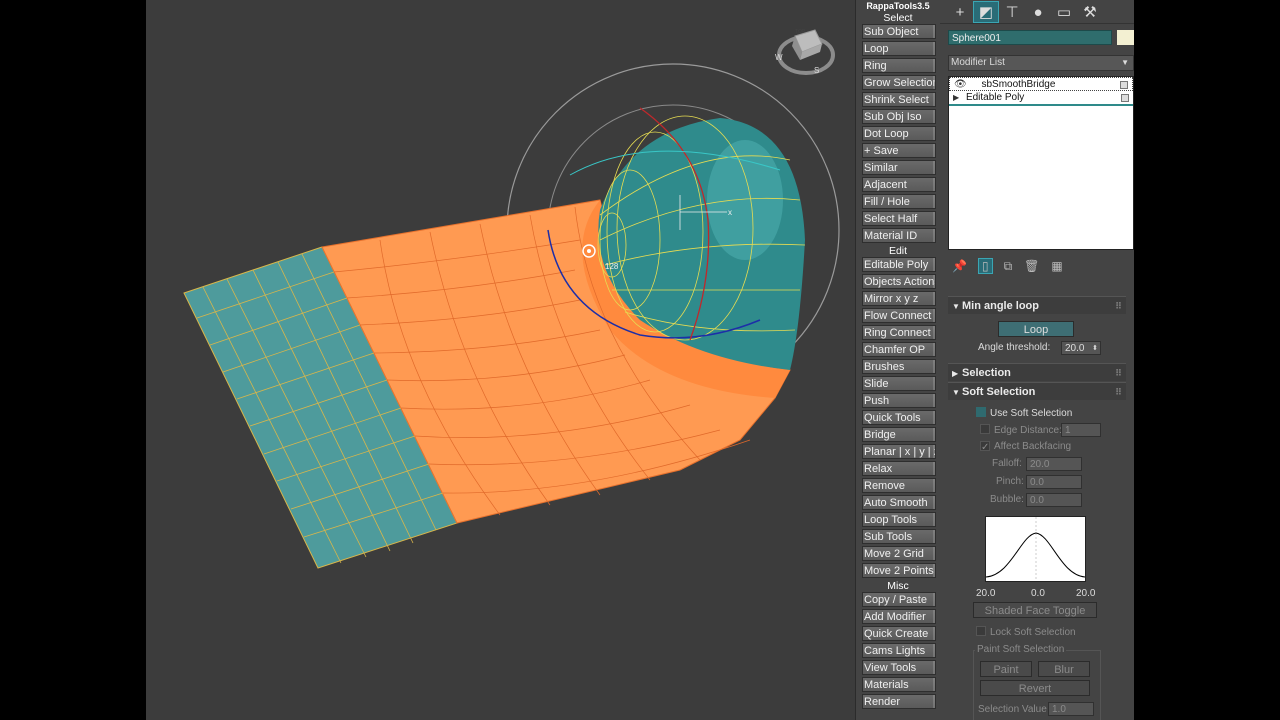 This screenshot has width=1280, height=720. I want to click on rappa-button-loop-tools: Loop Tools, so click(899, 519).